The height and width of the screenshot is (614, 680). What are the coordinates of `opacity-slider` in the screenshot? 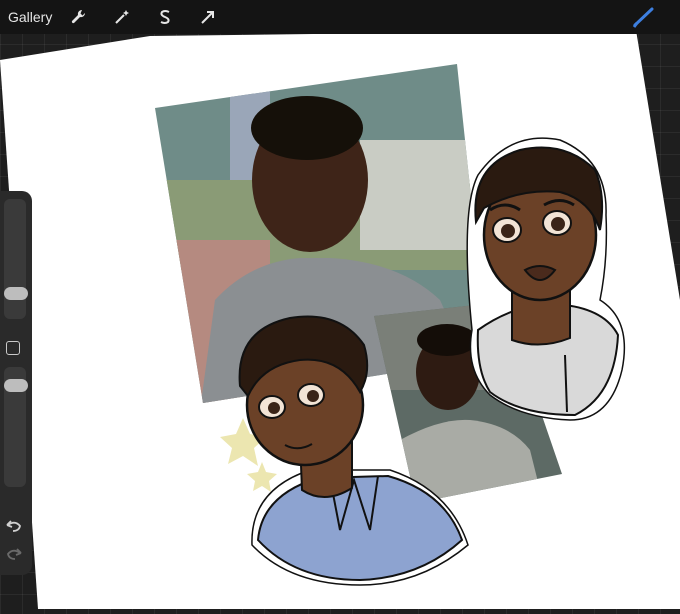 It's located at (16, 427).